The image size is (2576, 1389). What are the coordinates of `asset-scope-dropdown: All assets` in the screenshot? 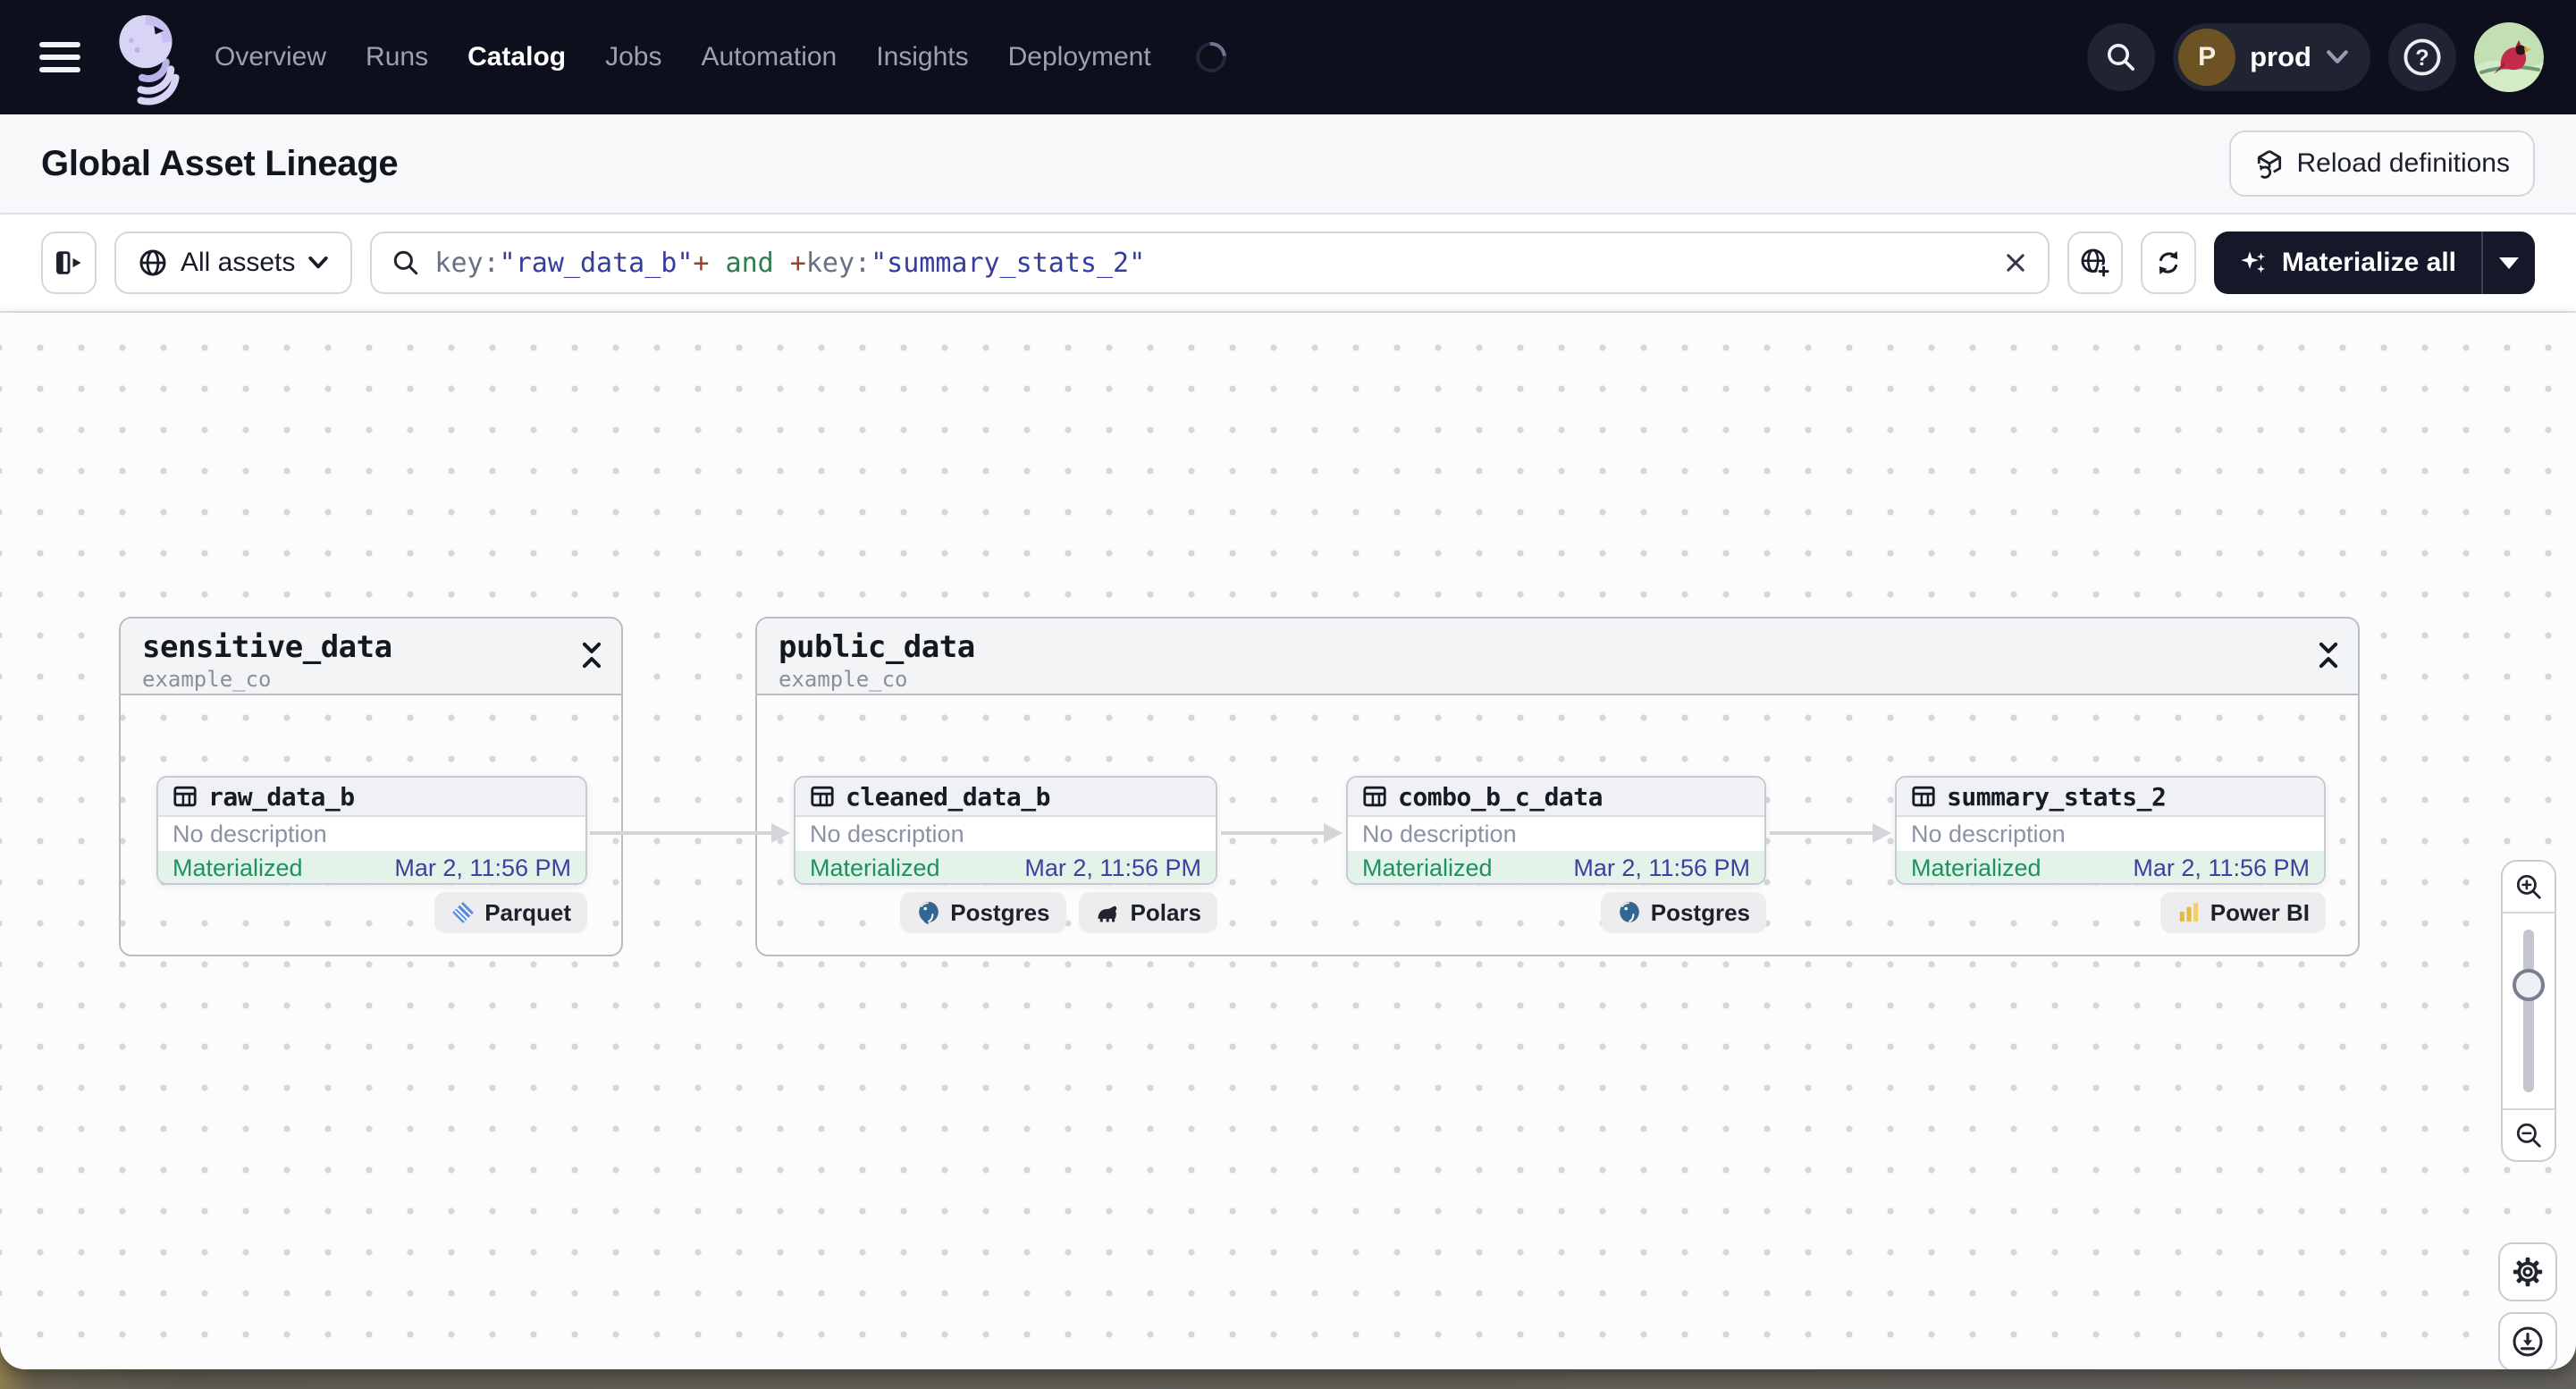 It's located at (234, 263).